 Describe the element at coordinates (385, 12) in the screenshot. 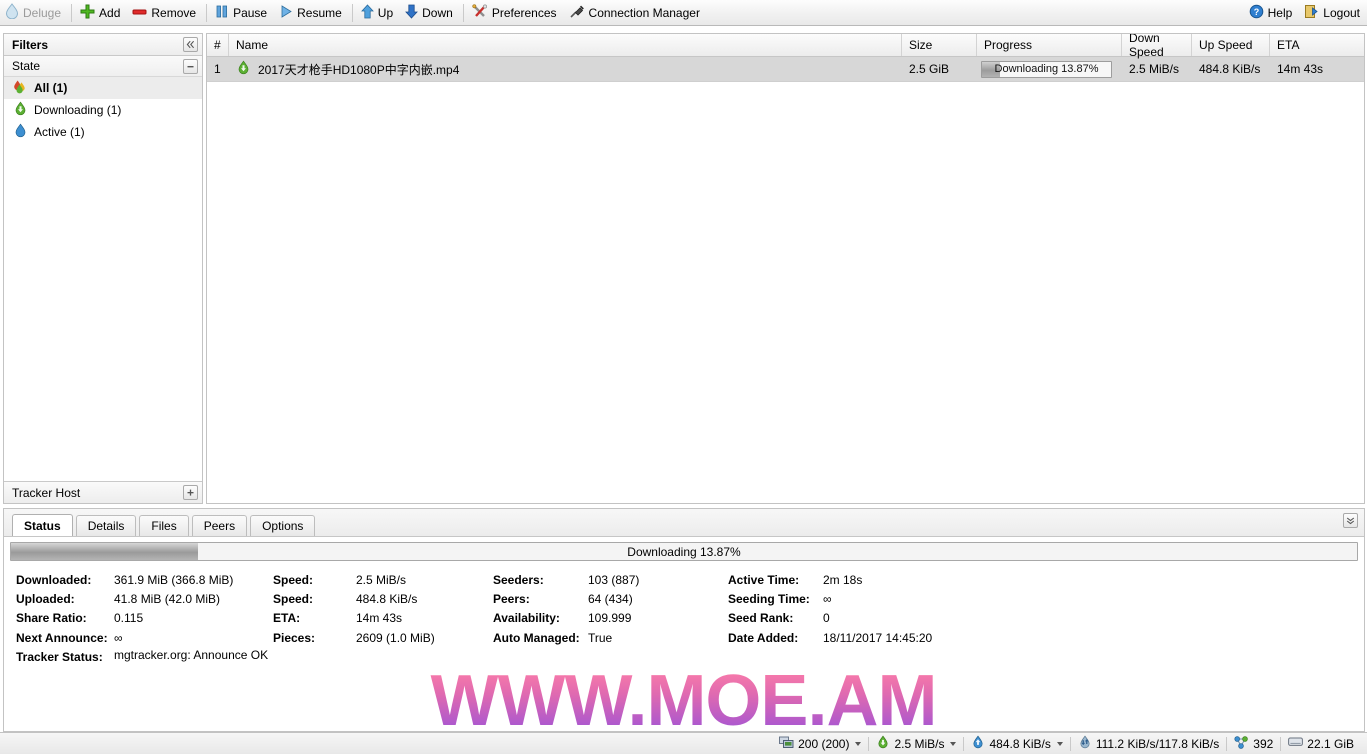

I see `move-up-label: Up` at that location.